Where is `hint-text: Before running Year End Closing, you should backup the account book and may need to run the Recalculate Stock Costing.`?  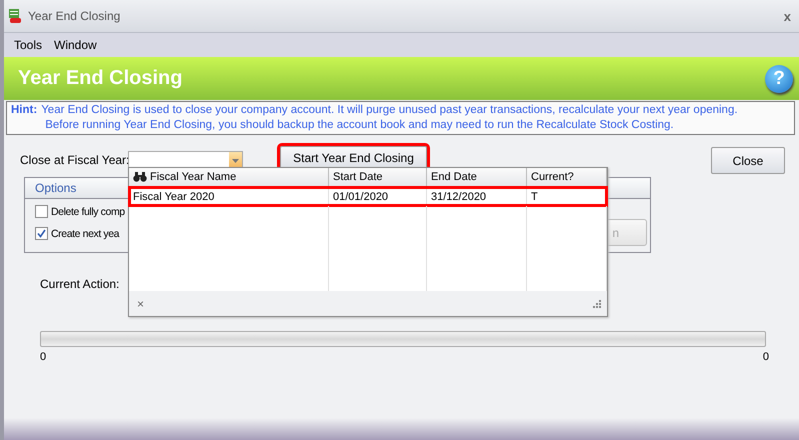 hint-text: Before running Year End Closing, you should backup the account book and may need to run the Recalculate Stock Costing. is located at coordinates (359, 125).